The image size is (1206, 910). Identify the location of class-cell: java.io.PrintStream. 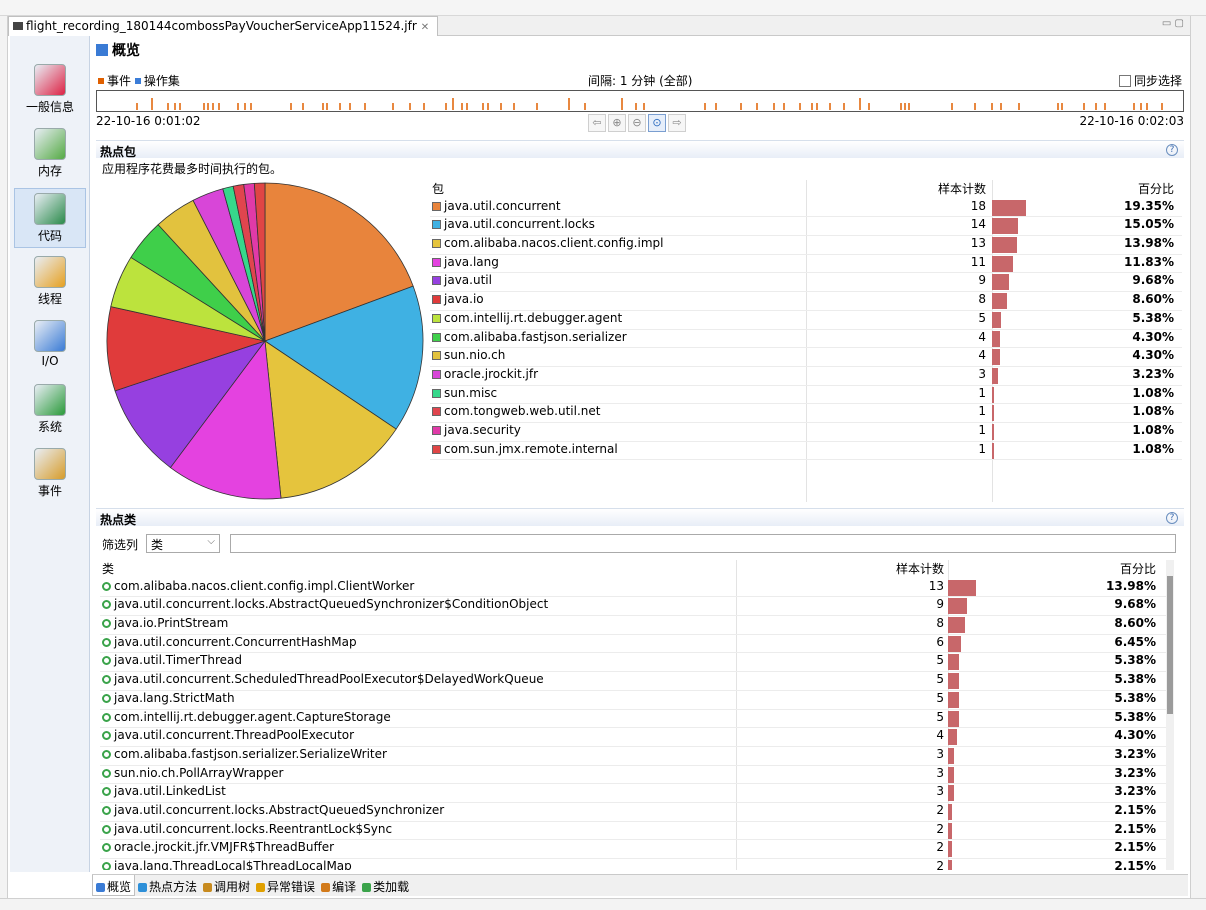
(165, 623).